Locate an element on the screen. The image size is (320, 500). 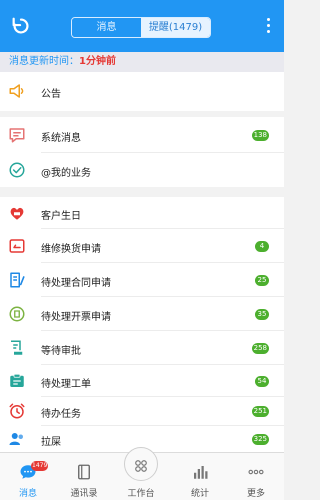
contacts-icon is located at coordinates (16, 439).